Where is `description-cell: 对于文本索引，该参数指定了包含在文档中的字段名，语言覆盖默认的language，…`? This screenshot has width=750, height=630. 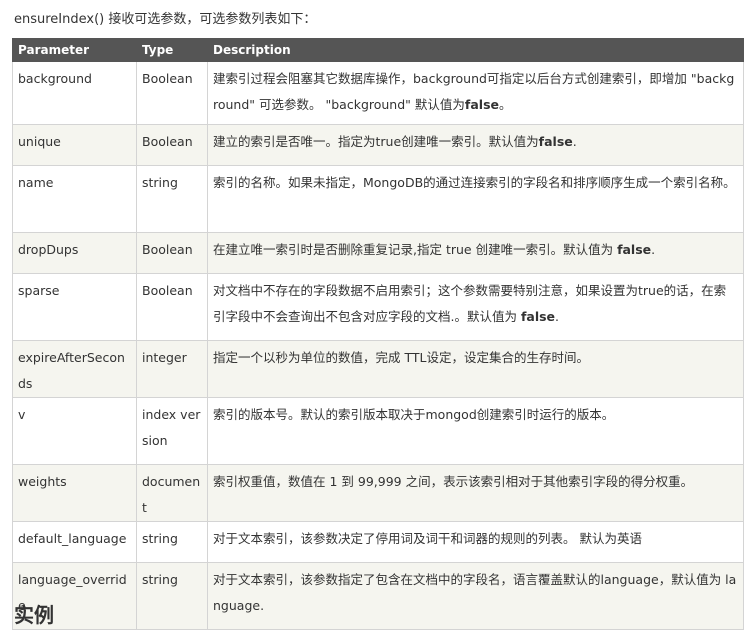 description-cell: 对于文本索引，该参数指定了包含在文档中的字段名，语言覆盖默认的language，… is located at coordinates (475, 596).